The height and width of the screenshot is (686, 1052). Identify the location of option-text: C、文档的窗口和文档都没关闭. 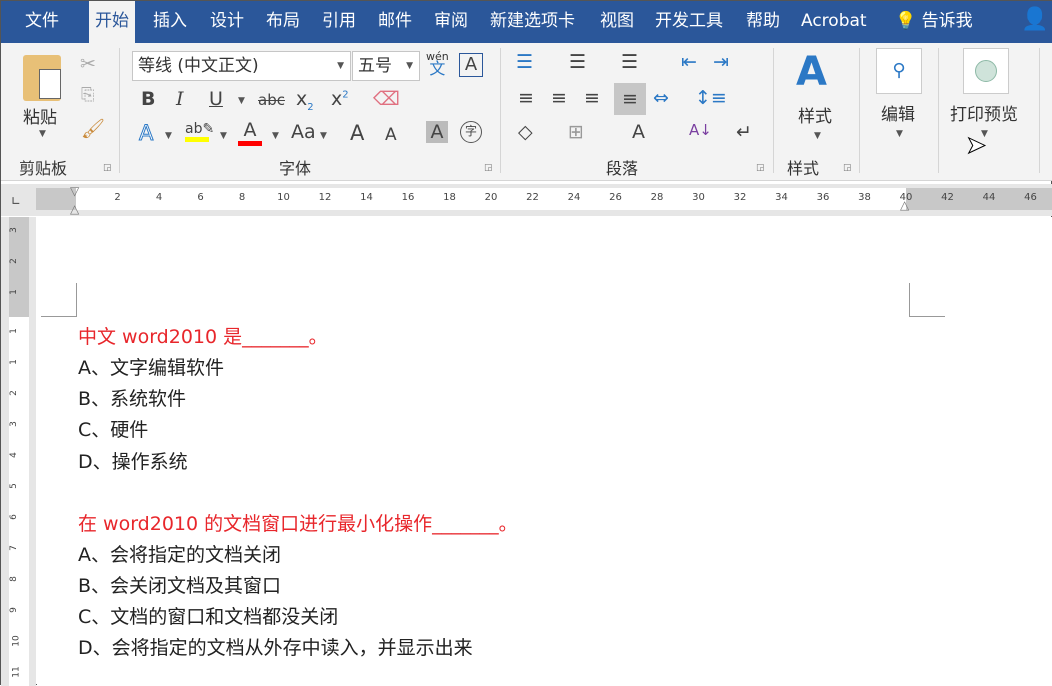
(208, 617).